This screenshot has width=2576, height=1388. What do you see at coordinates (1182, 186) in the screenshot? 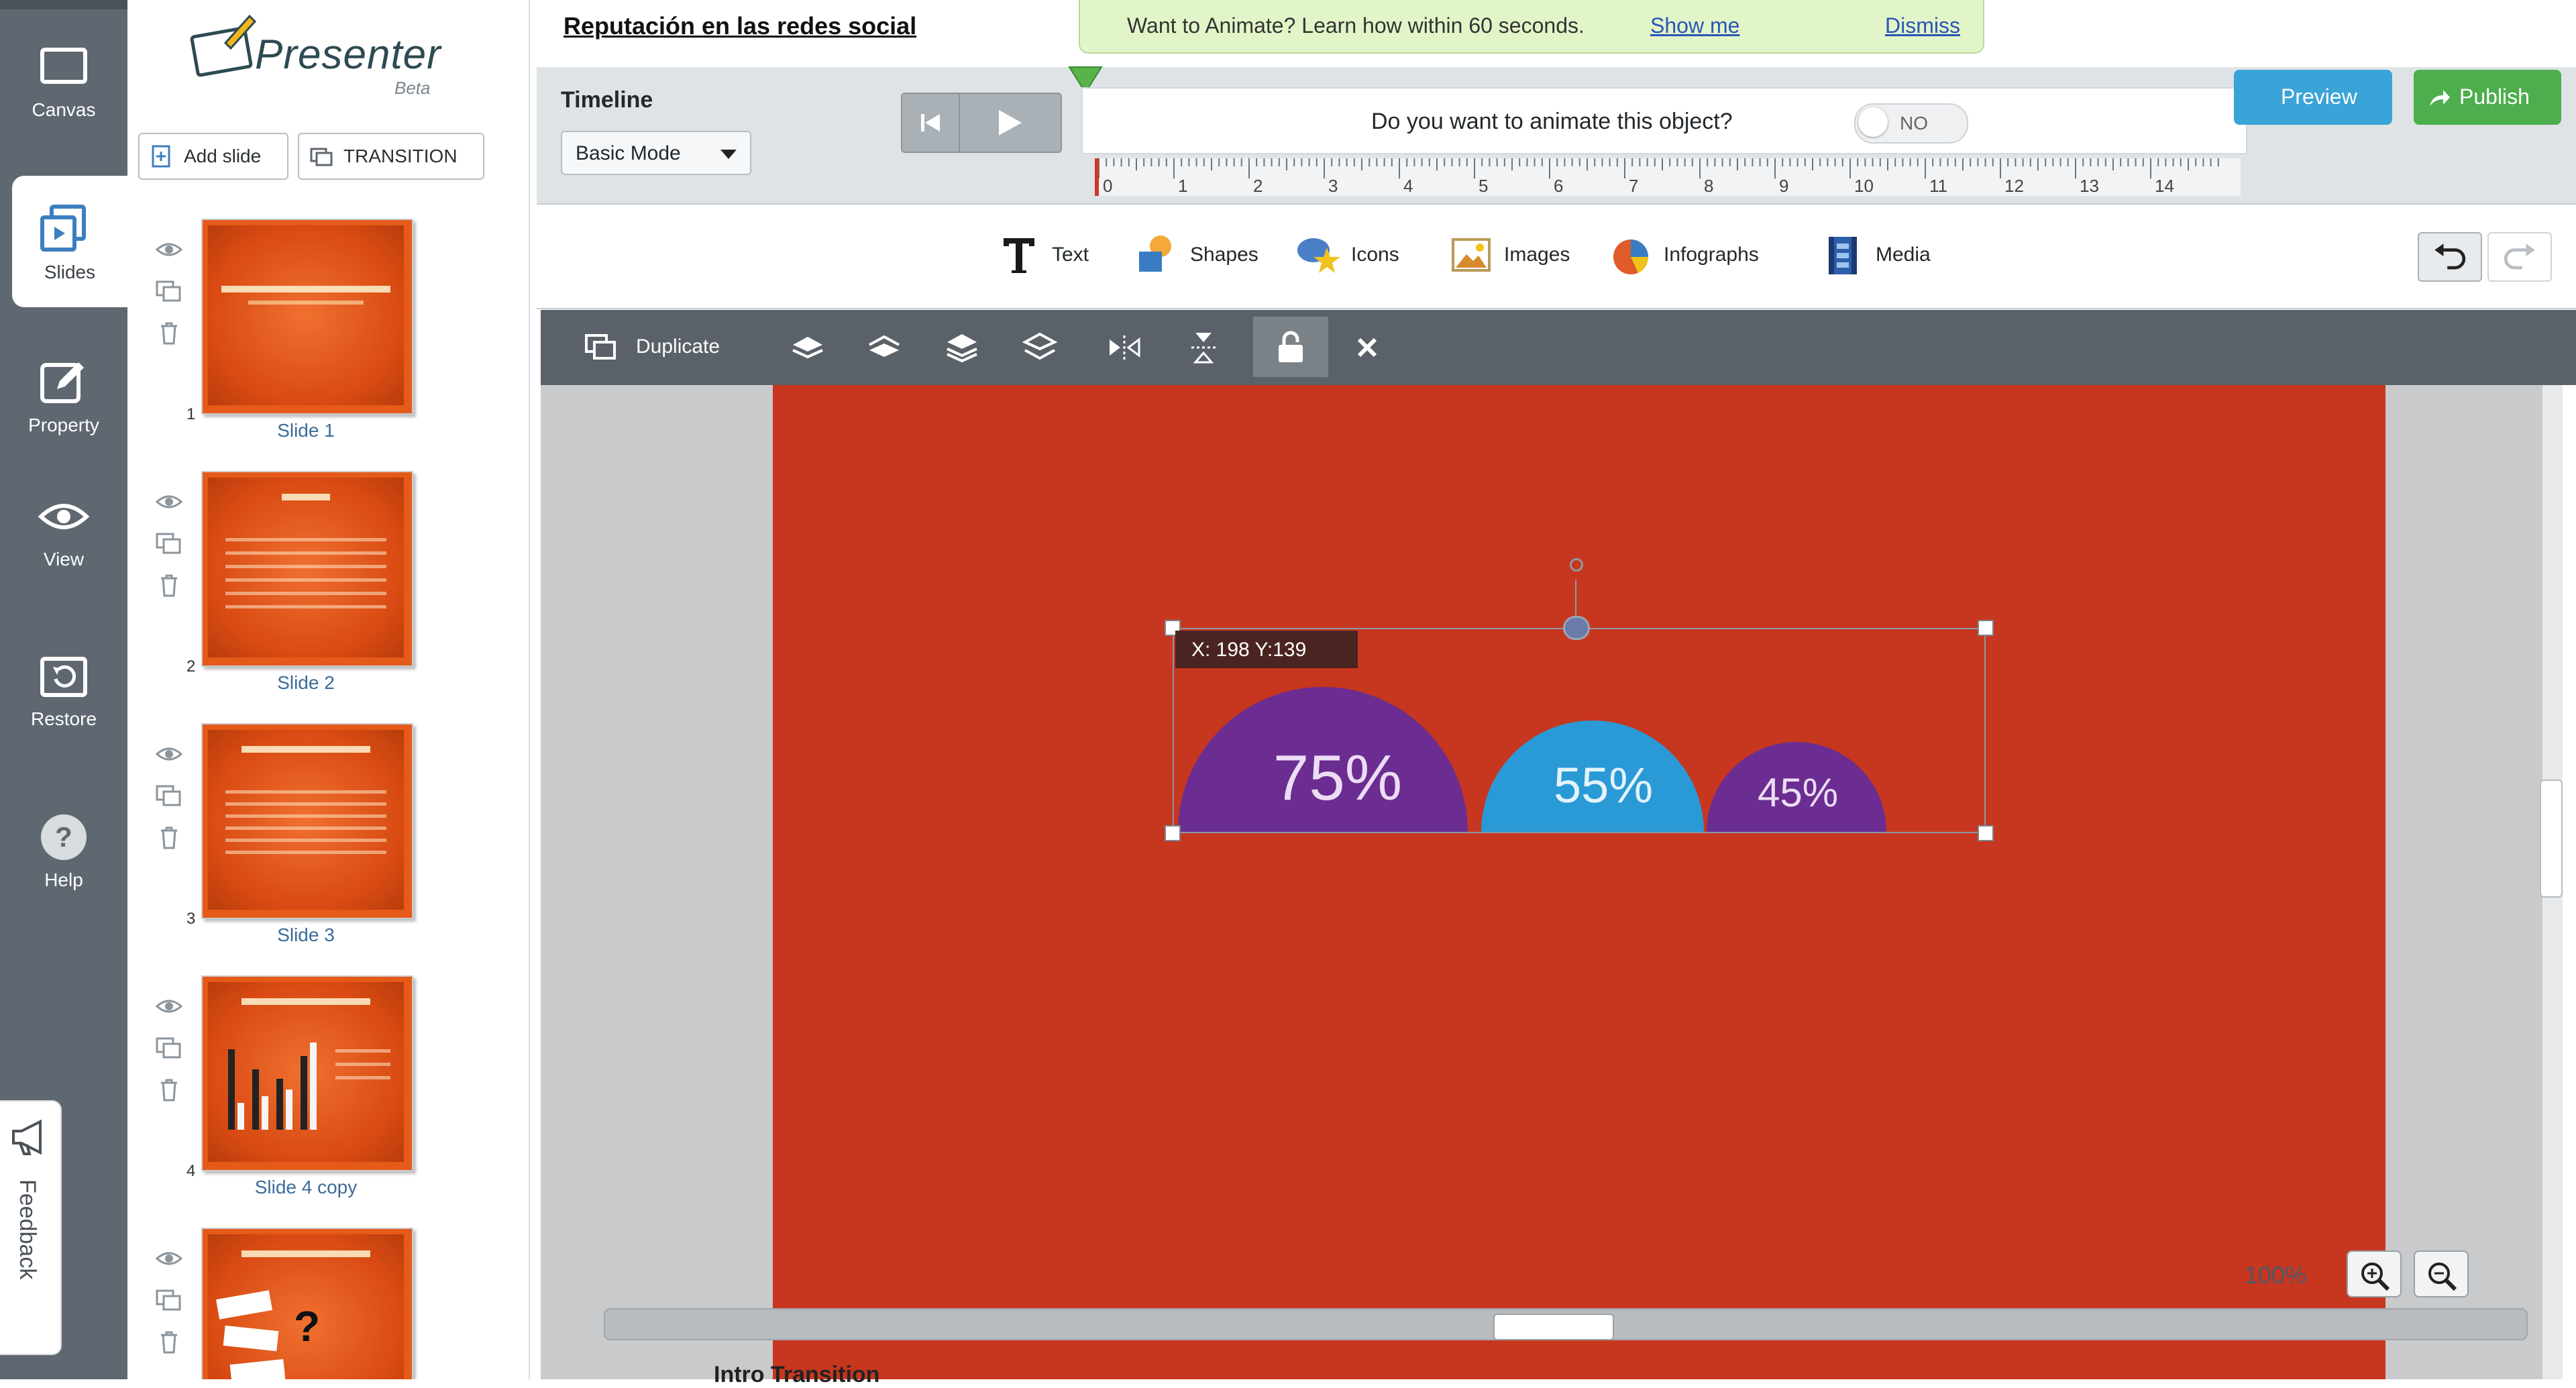
I see `ruler-label: 1` at bounding box center [1182, 186].